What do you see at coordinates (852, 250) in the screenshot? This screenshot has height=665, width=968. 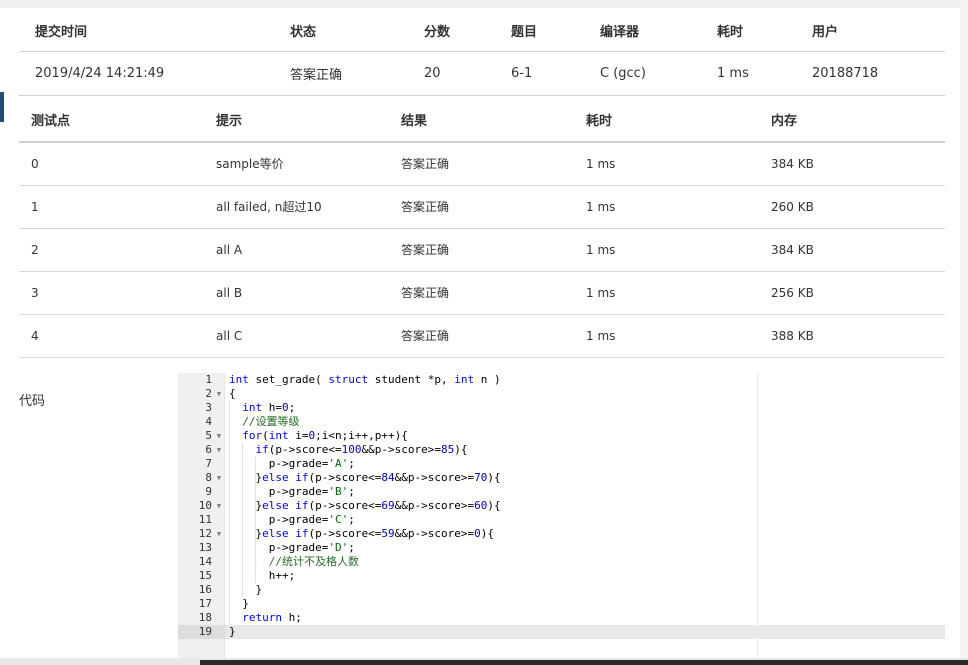 I see `case-memory: 384 KB` at bounding box center [852, 250].